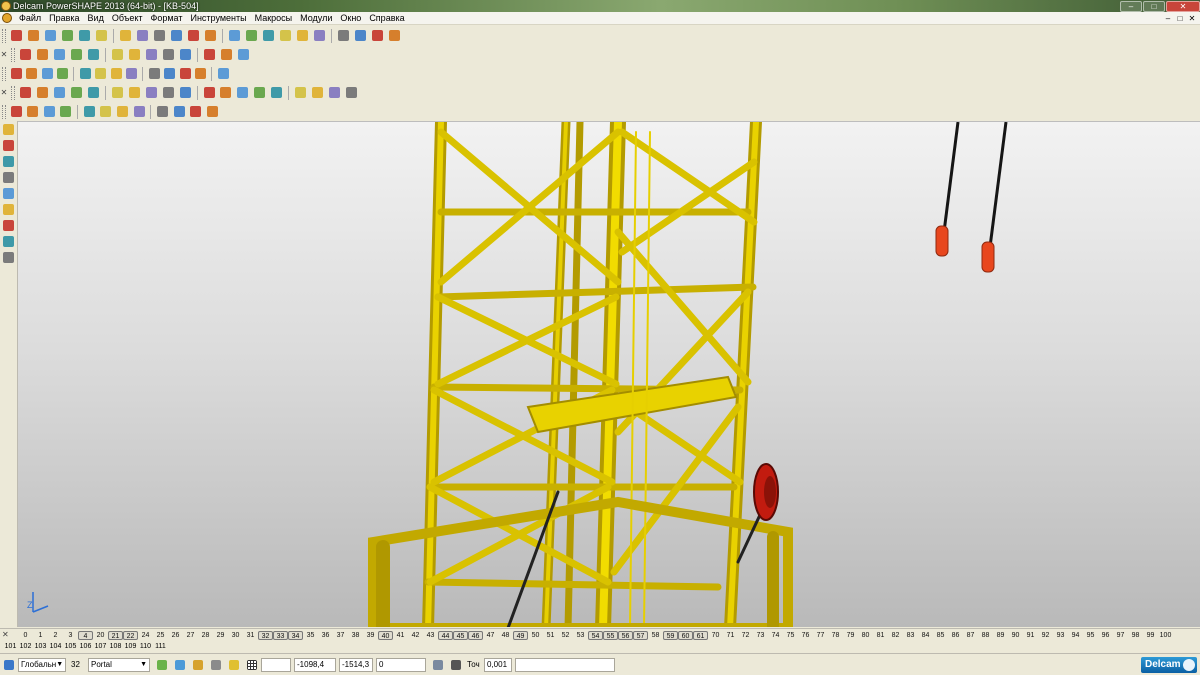 Image resolution: width=1200 pixels, height=675 pixels. Describe the element at coordinates (340, 635) in the screenshot. I see `level-37: 37` at that location.